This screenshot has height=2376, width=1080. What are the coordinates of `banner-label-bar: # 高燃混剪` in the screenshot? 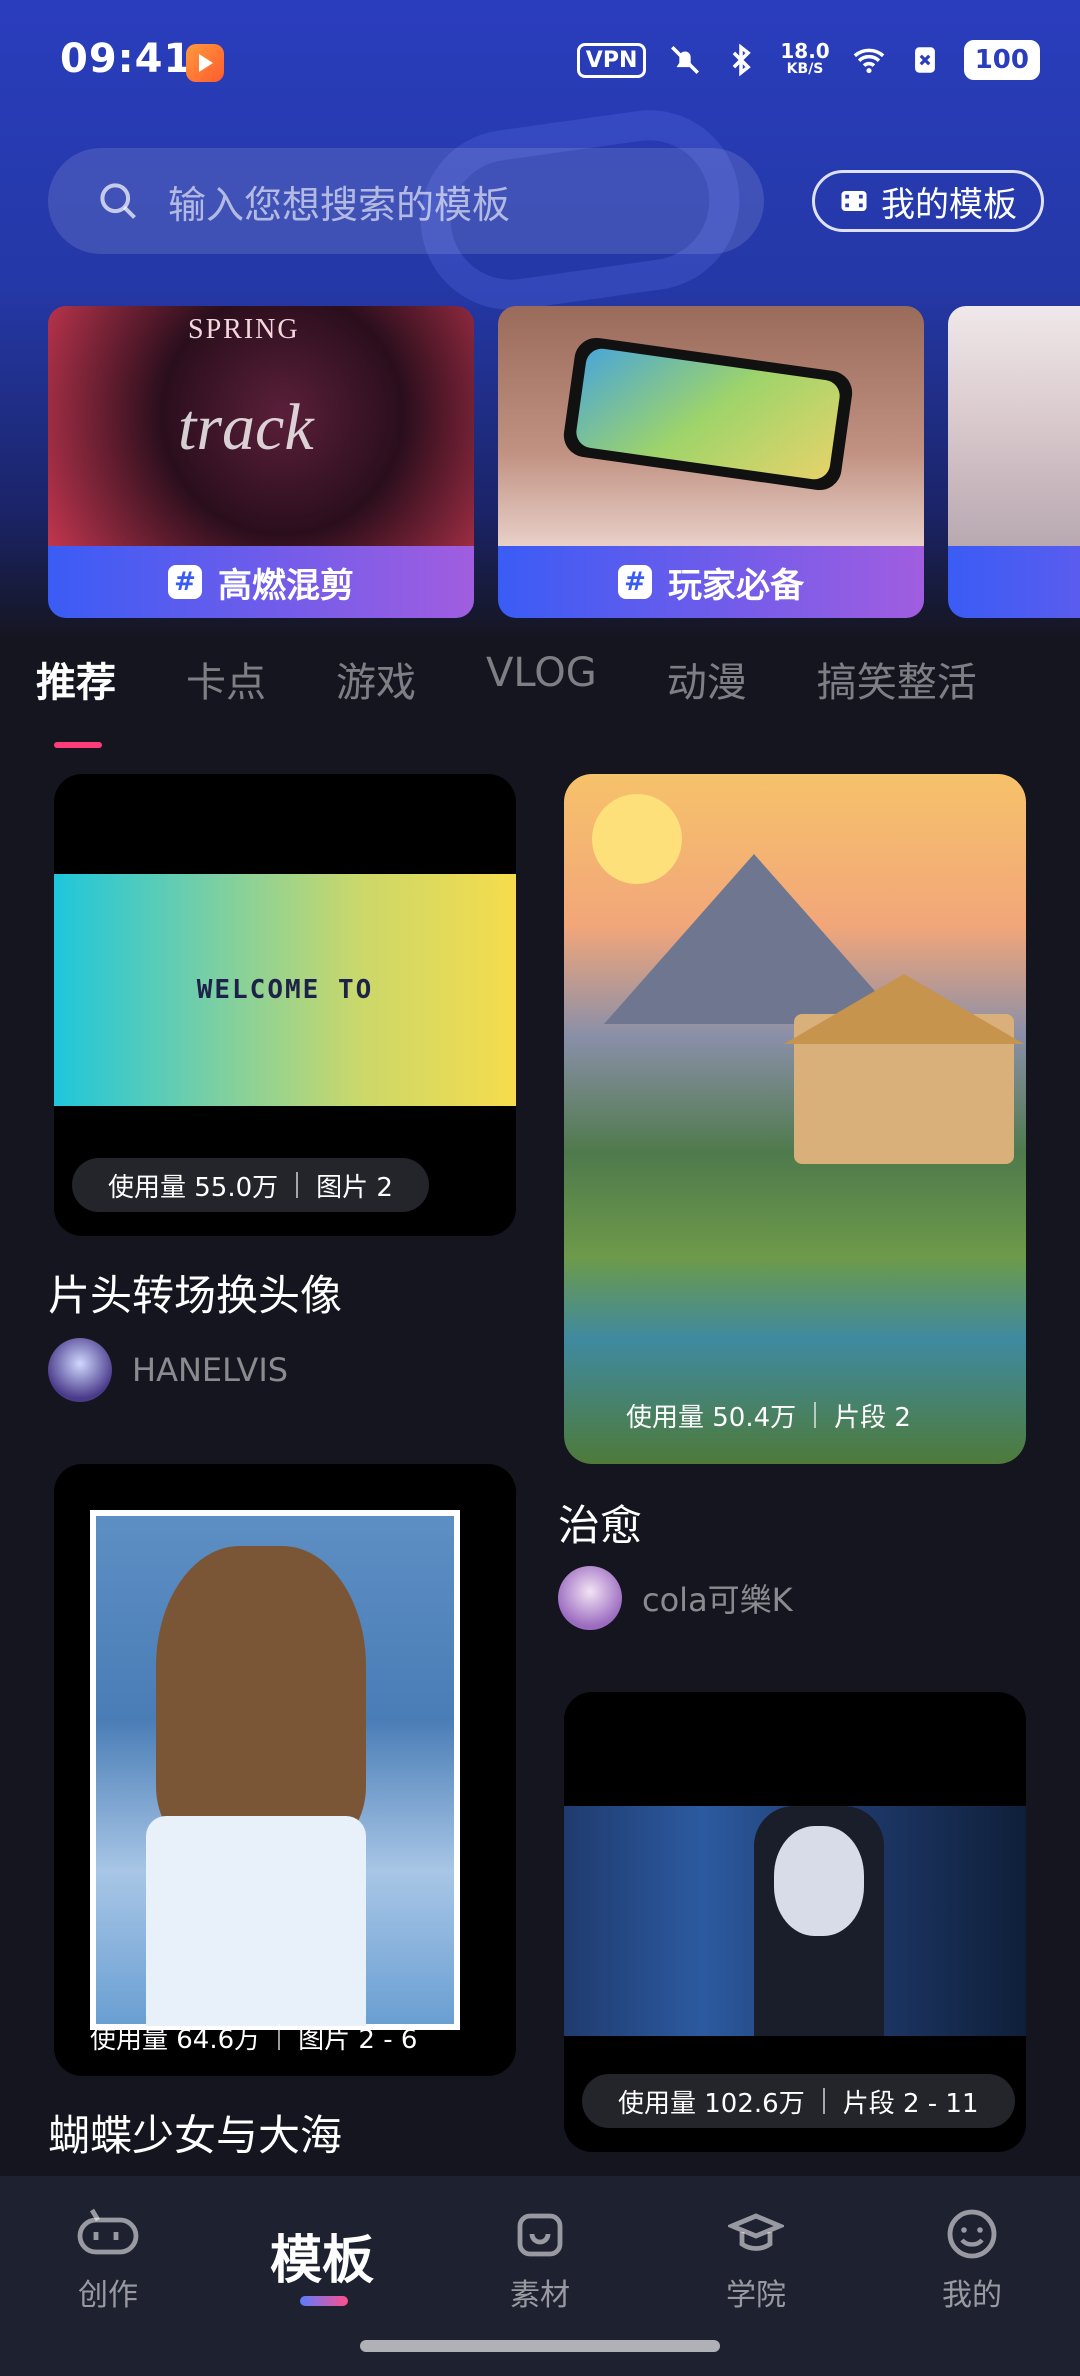 It's located at (261, 582).